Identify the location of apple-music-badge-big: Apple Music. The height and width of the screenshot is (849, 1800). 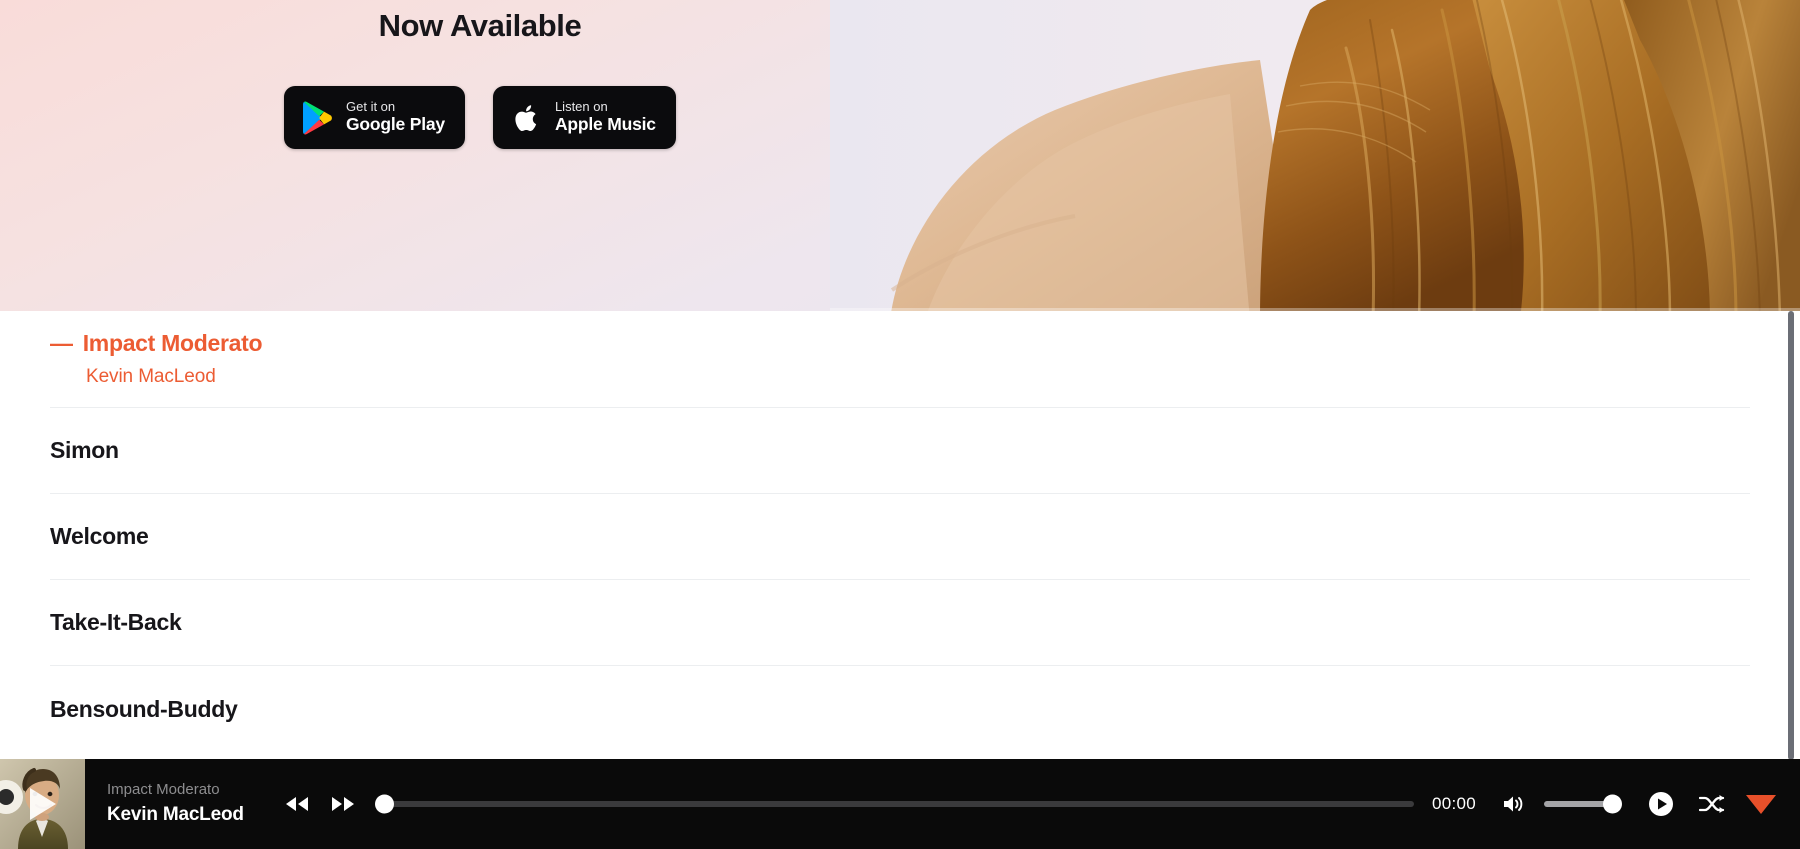
(605, 123).